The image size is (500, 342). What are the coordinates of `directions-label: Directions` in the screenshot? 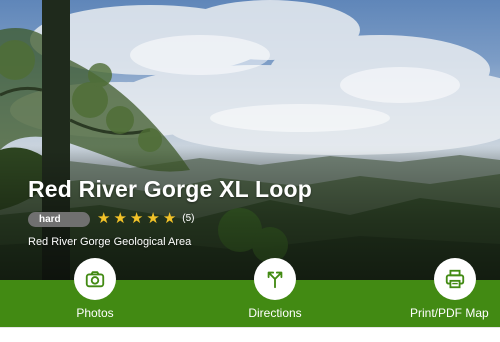 It's located at (275, 313).